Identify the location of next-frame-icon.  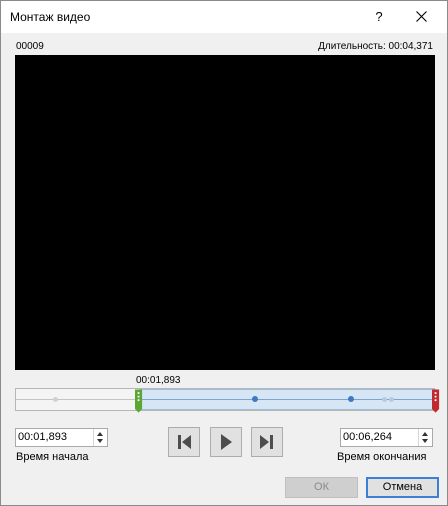
(266, 442).